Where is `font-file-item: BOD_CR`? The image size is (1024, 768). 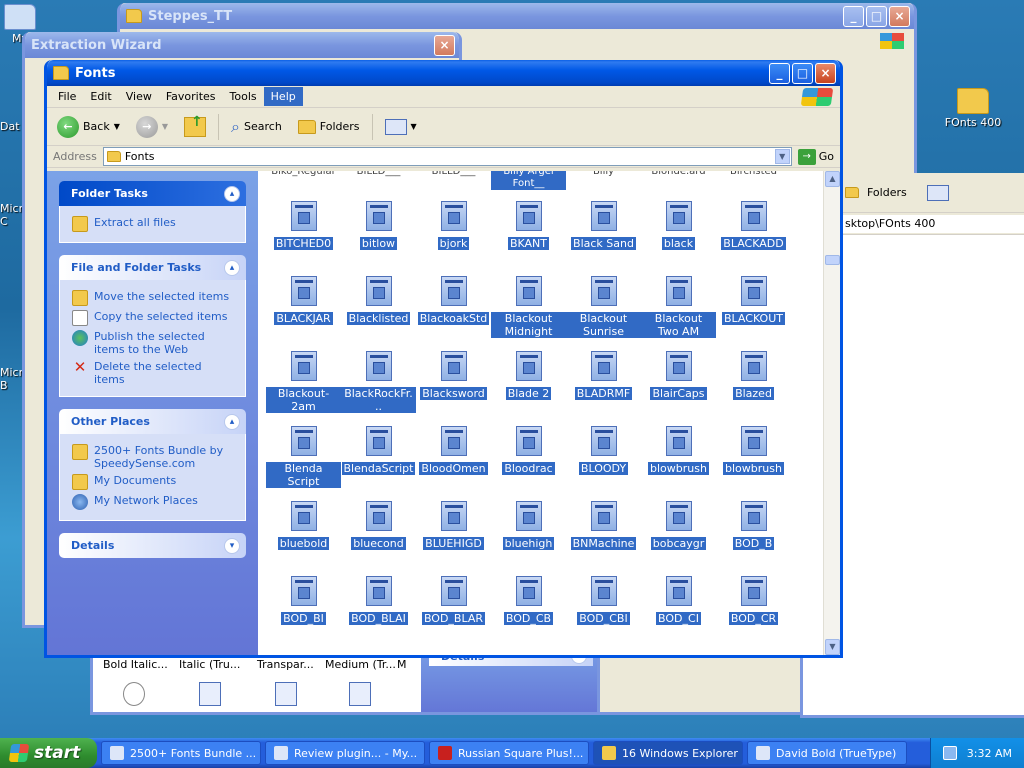 font-file-item: BOD_CR is located at coordinates (753, 600).